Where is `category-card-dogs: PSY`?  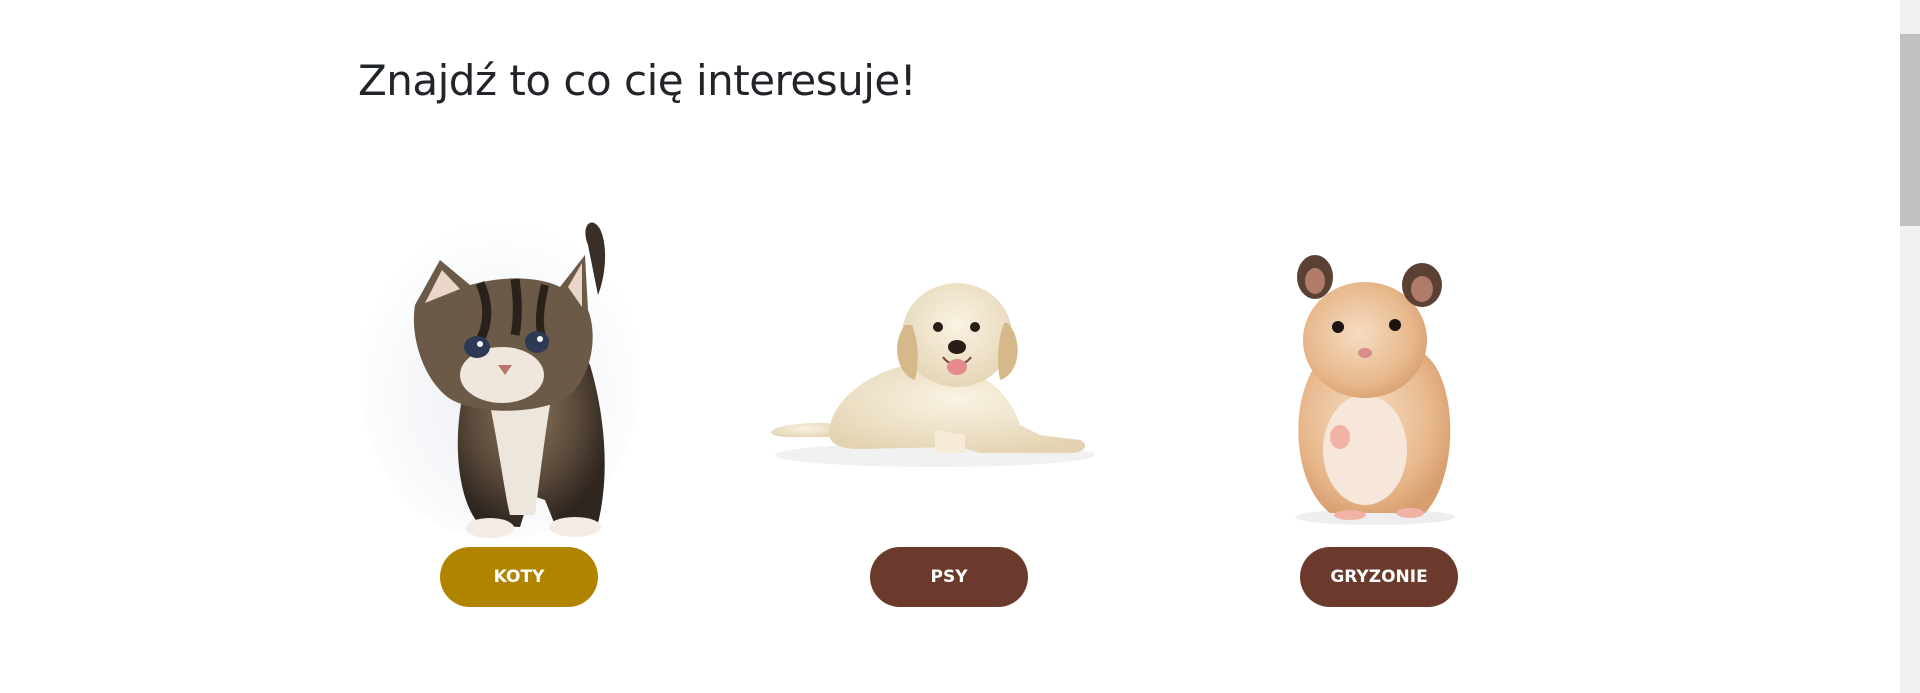
category-card-dogs: PSY is located at coordinates (940, 415).